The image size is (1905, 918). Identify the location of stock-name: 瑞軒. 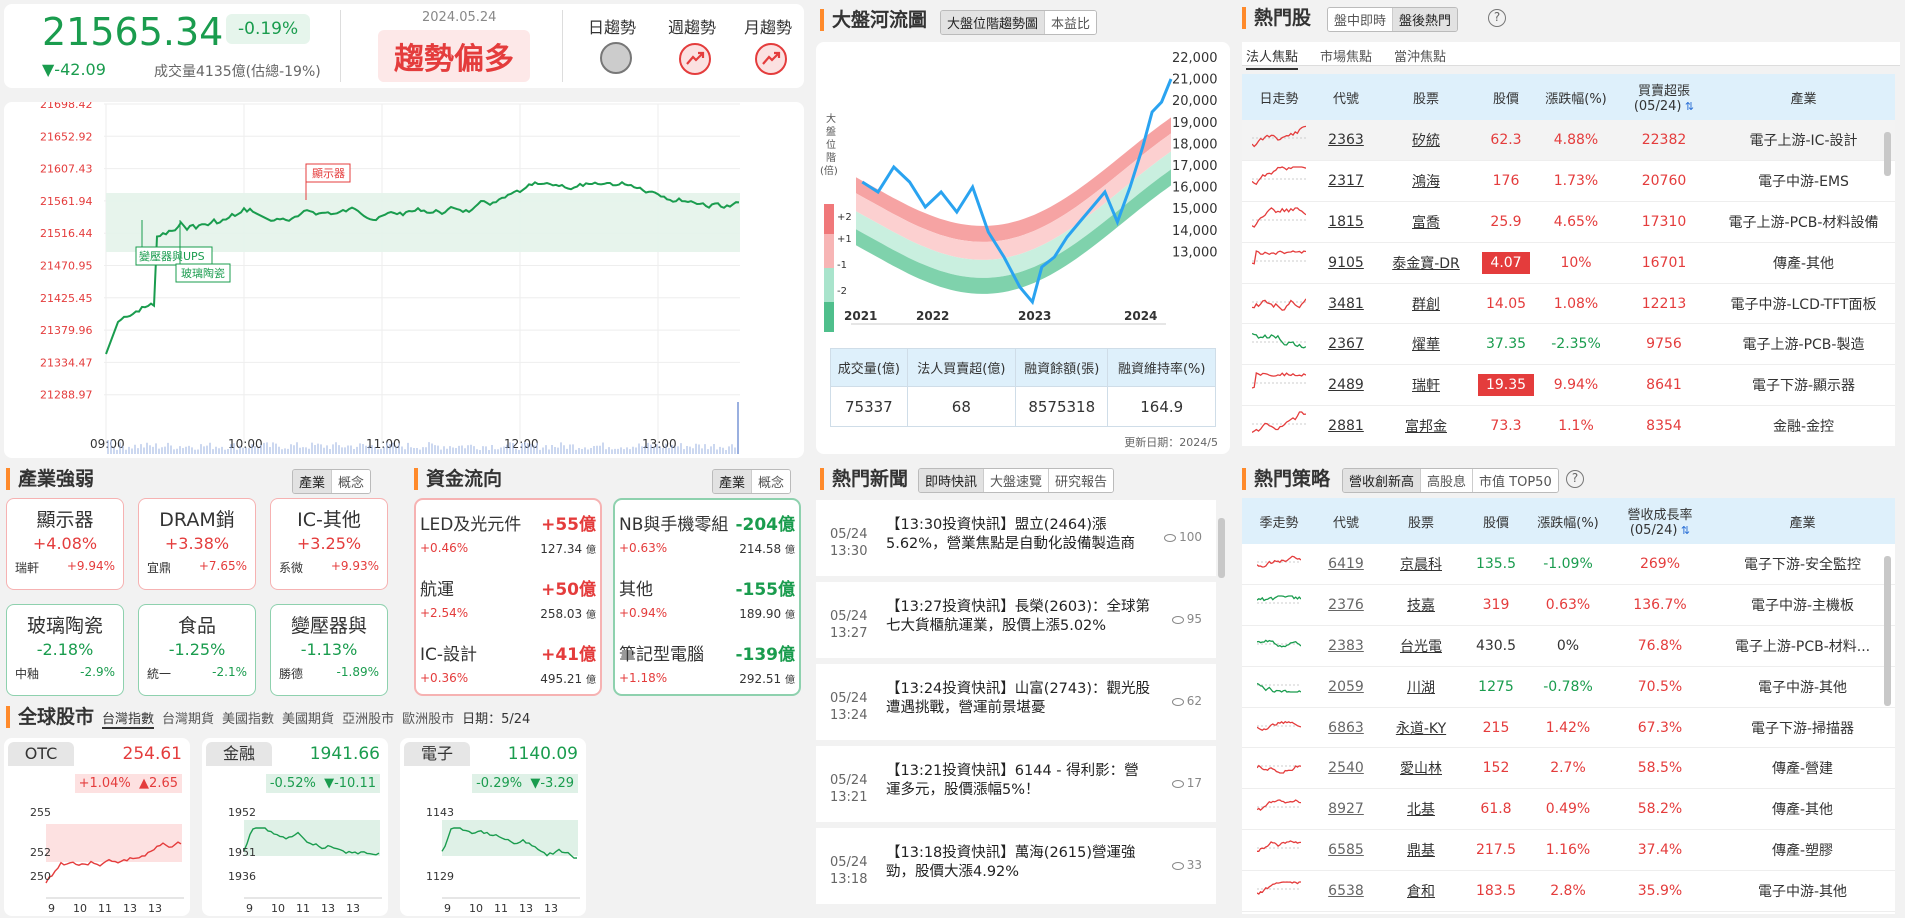
(1426, 385).